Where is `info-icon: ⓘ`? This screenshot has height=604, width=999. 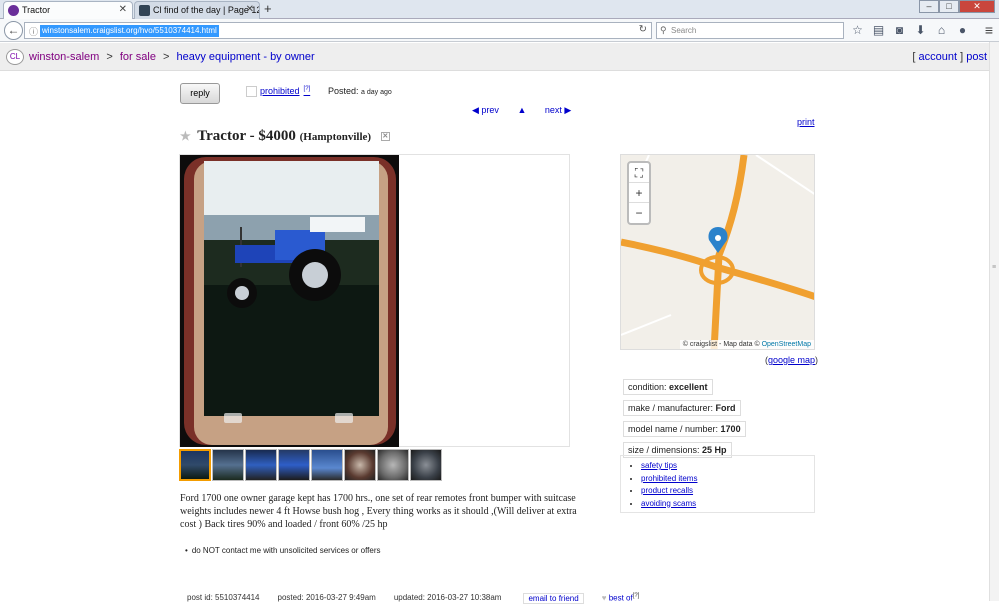
info-icon: ⓘ is located at coordinates (33, 31).